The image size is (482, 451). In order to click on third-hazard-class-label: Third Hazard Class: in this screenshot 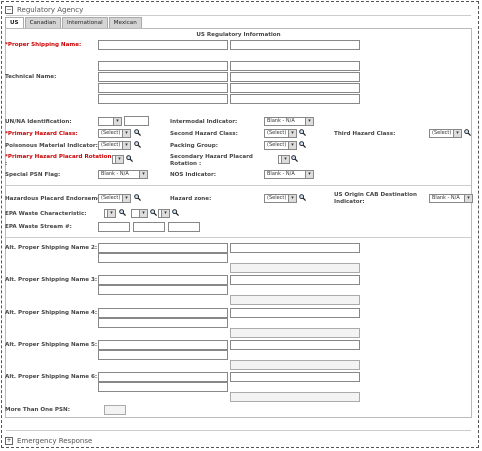, I will do `click(365, 134)`.